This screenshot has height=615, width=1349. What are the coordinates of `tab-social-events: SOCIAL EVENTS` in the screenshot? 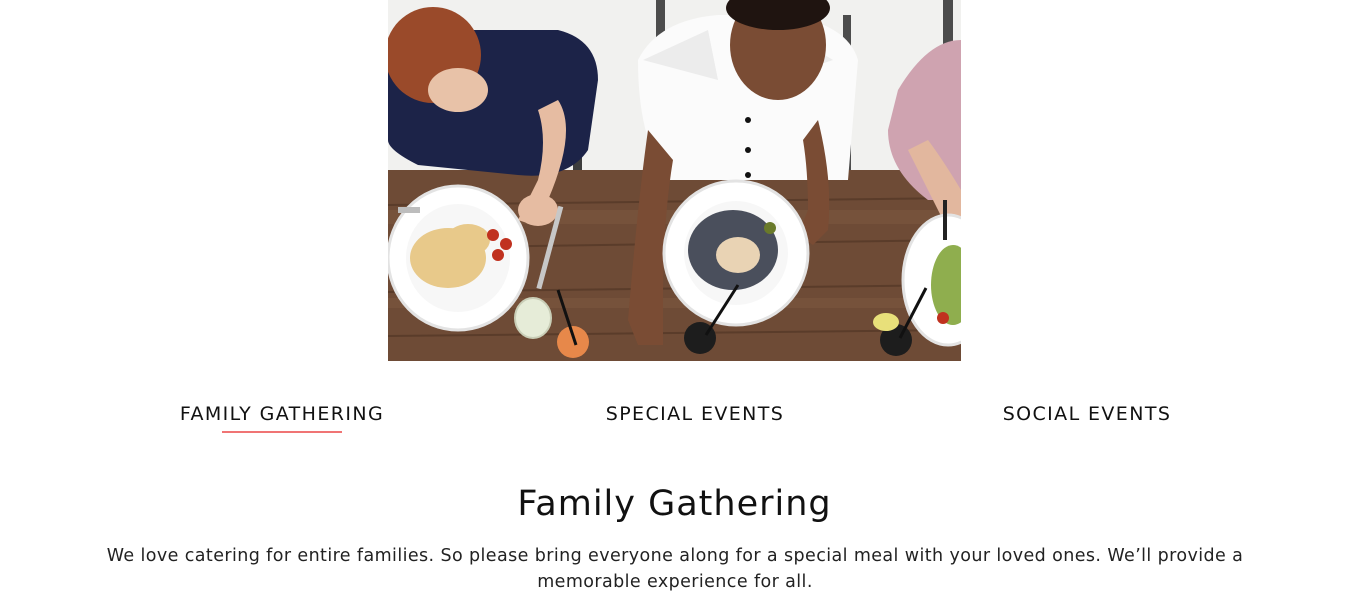 It's located at (1087, 418).